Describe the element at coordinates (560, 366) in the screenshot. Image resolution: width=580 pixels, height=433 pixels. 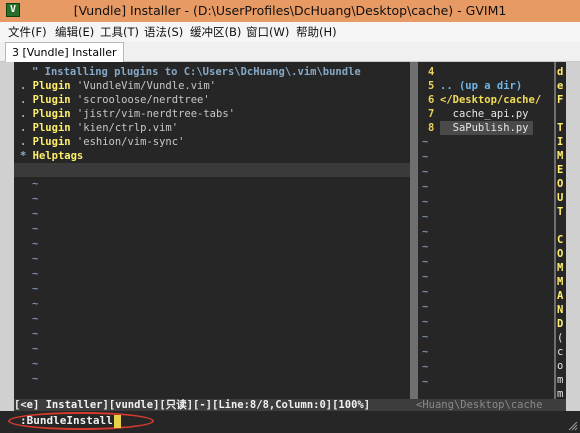
I see `truncated-char: o` at that location.